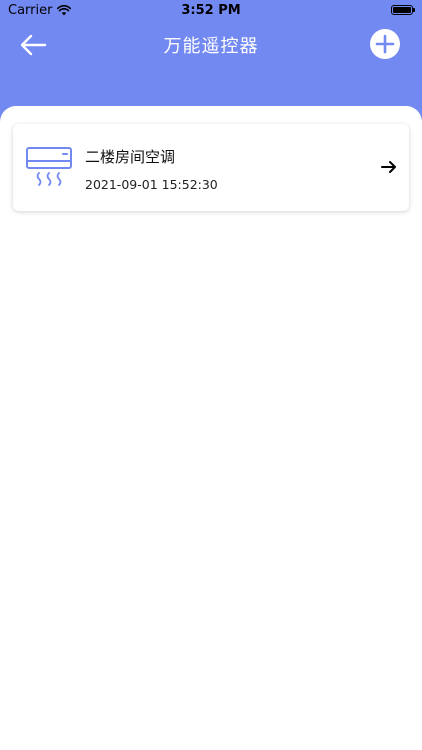  I want to click on device-timestamp: 2021-09-01 15:52:30, so click(151, 184).